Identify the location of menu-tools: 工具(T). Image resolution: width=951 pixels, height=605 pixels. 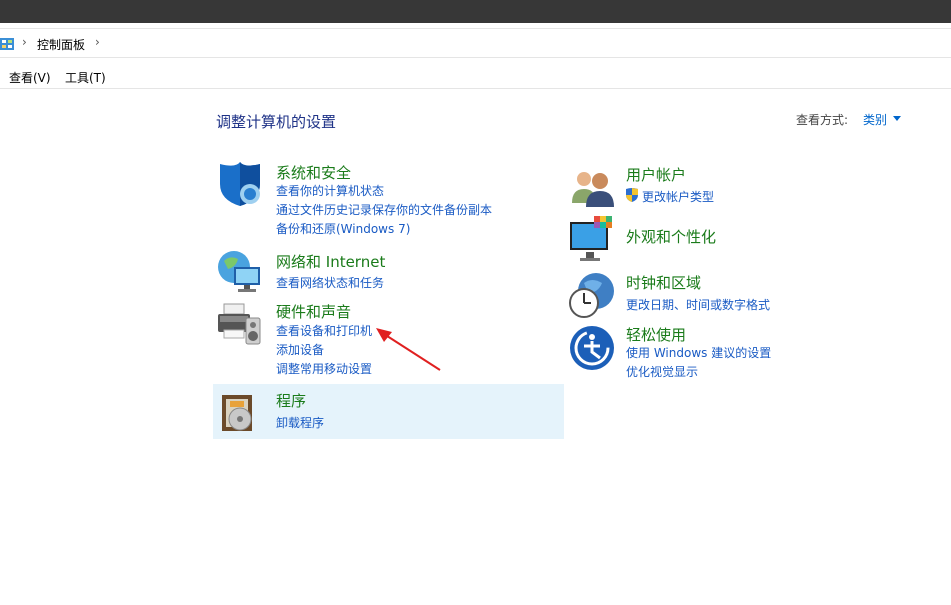
(85, 77).